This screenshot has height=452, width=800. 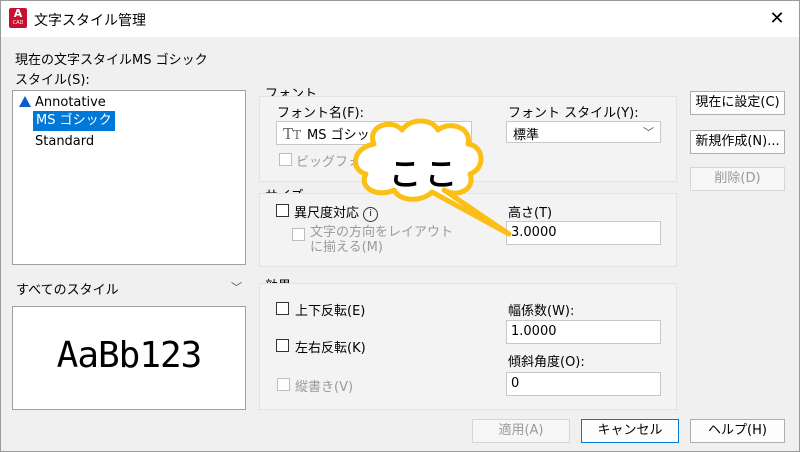 What do you see at coordinates (400, 19) in the screenshot?
I see `title-bar: A CAD 文字スタイル管理 ✕` at bounding box center [400, 19].